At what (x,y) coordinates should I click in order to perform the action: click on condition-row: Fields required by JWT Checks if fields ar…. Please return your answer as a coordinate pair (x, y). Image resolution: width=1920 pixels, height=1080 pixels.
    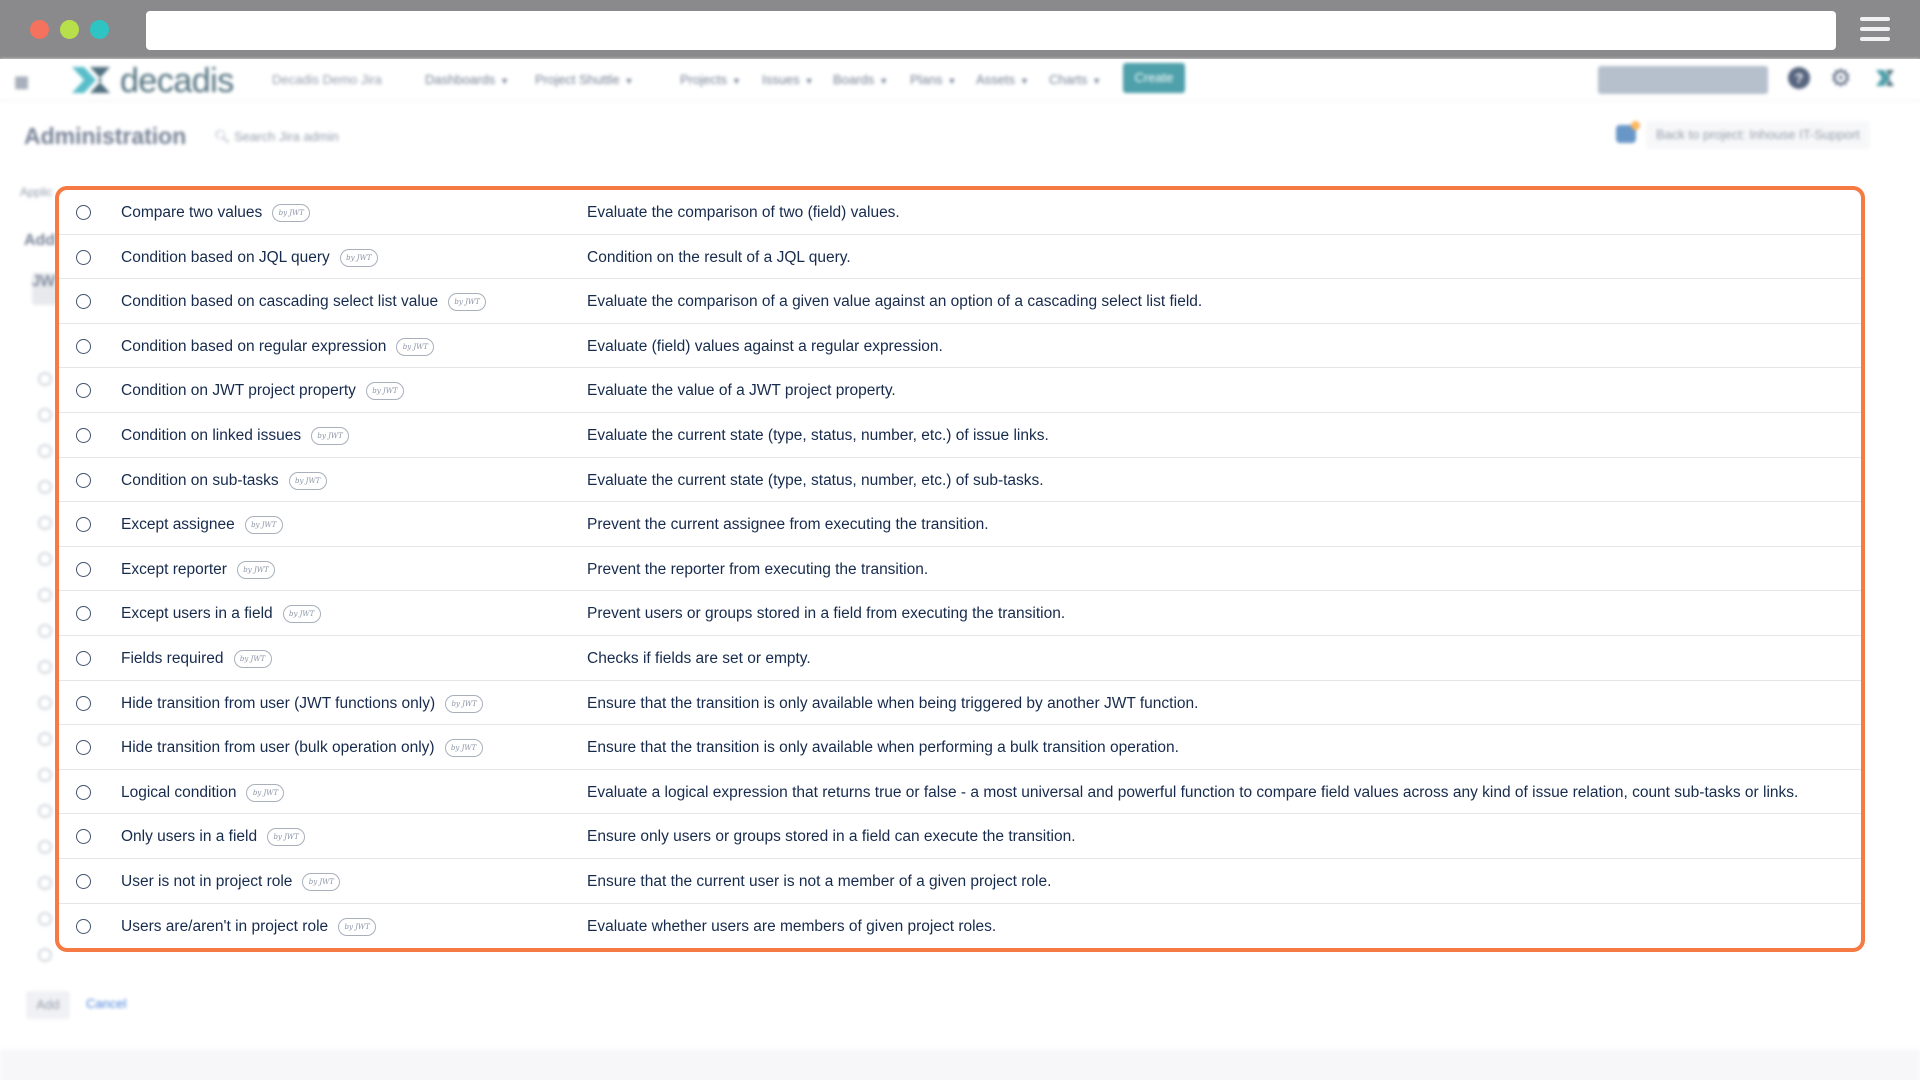
    Looking at the image, I should click on (960, 658).